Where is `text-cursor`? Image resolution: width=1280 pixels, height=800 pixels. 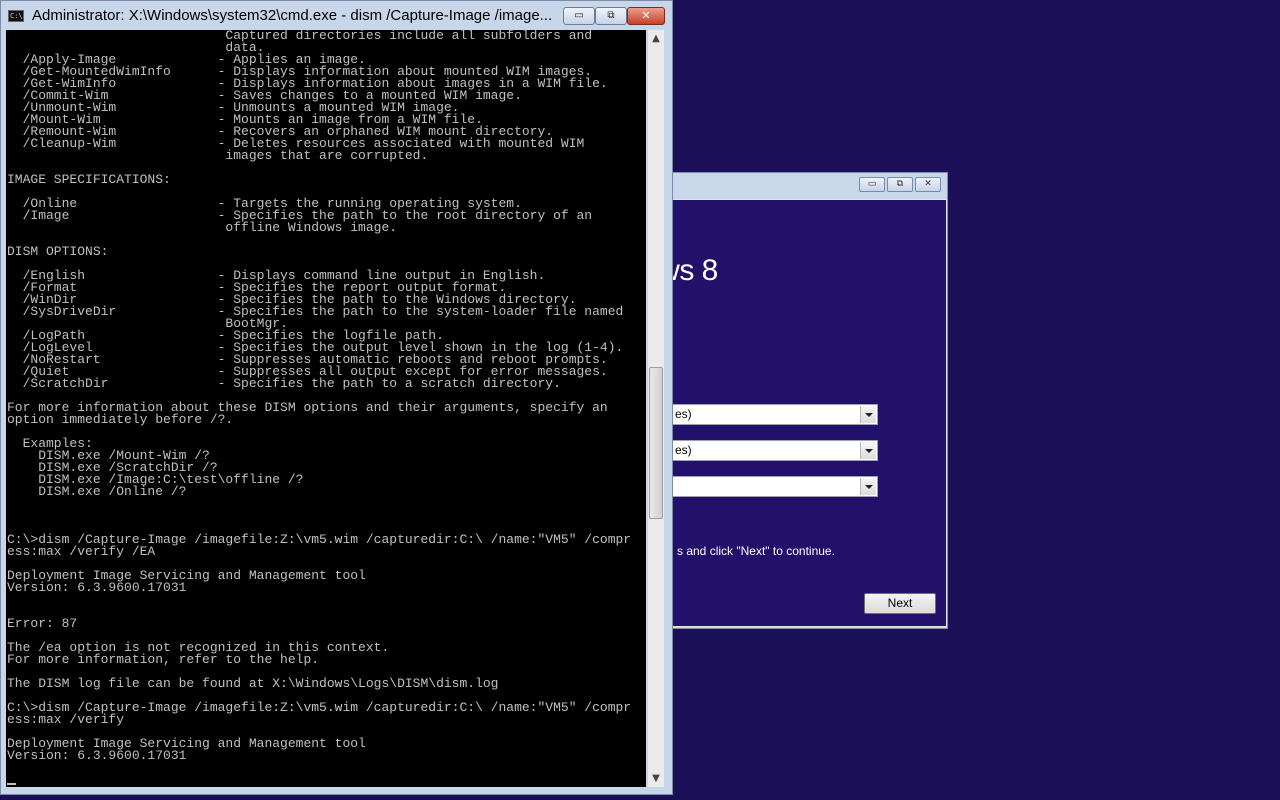
text-cursor is located at coordinates (11, 784).